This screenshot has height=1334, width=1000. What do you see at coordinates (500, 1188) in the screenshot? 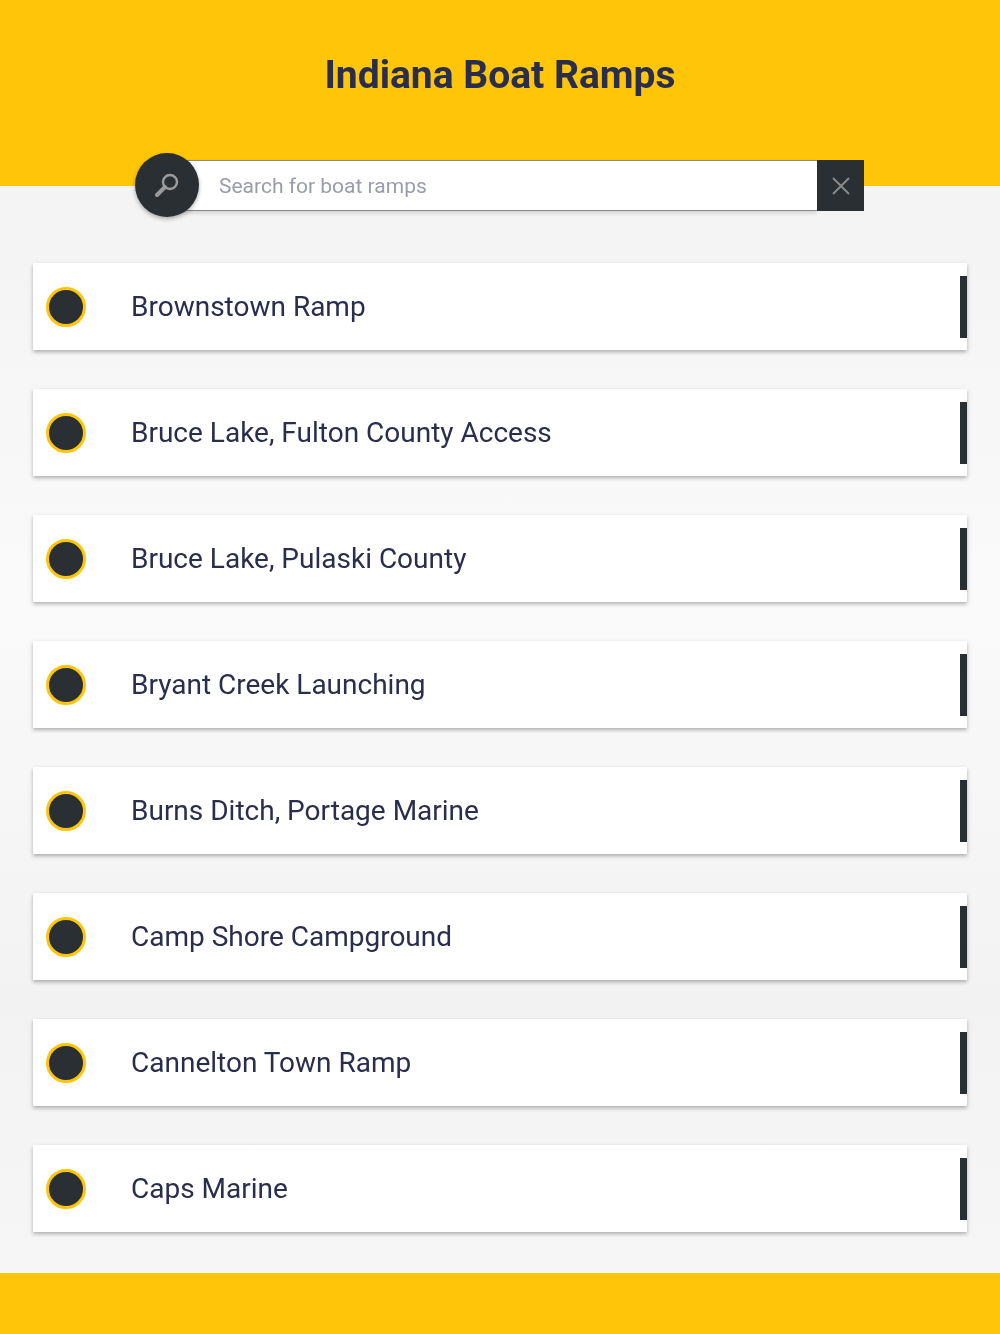
I see `ramp-list-item: Caps Marine` at bounding box center [500, 1188].